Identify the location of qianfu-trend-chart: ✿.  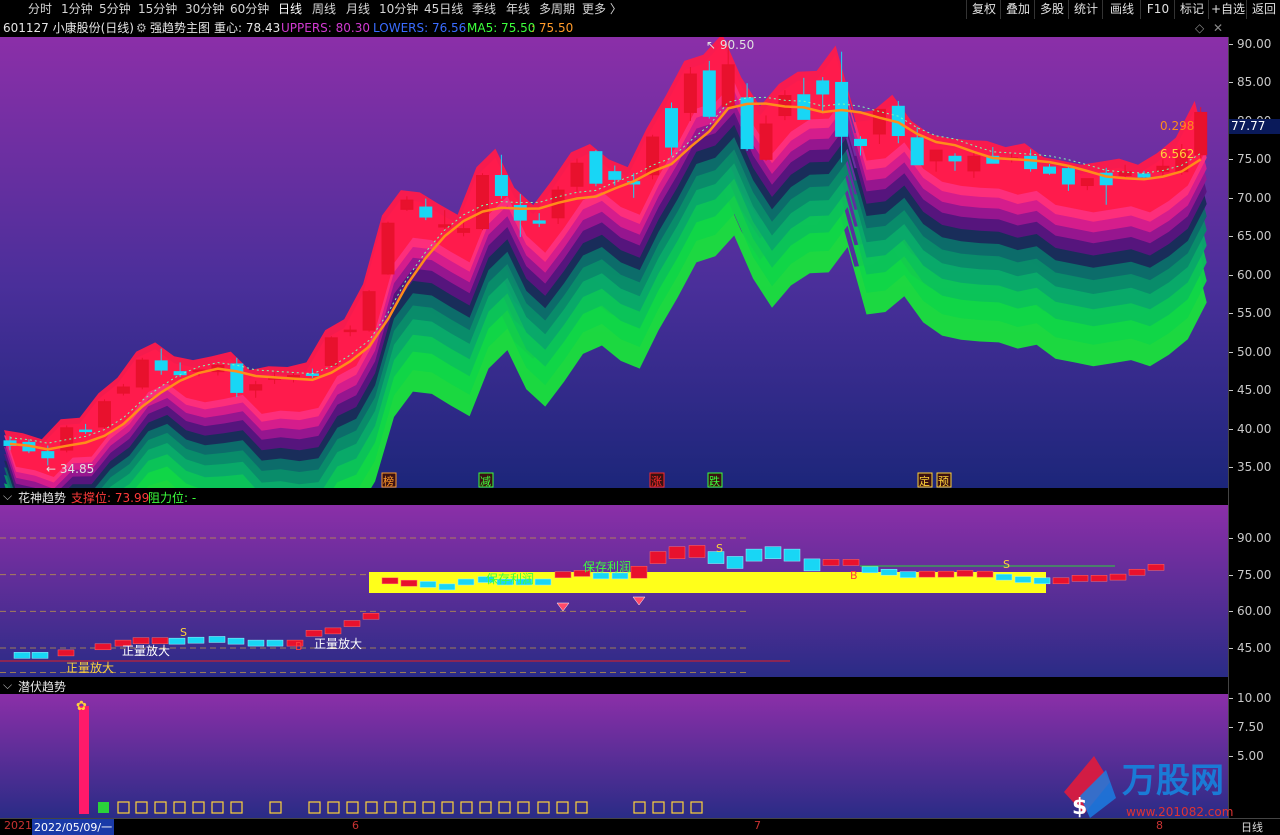
(614, 756).